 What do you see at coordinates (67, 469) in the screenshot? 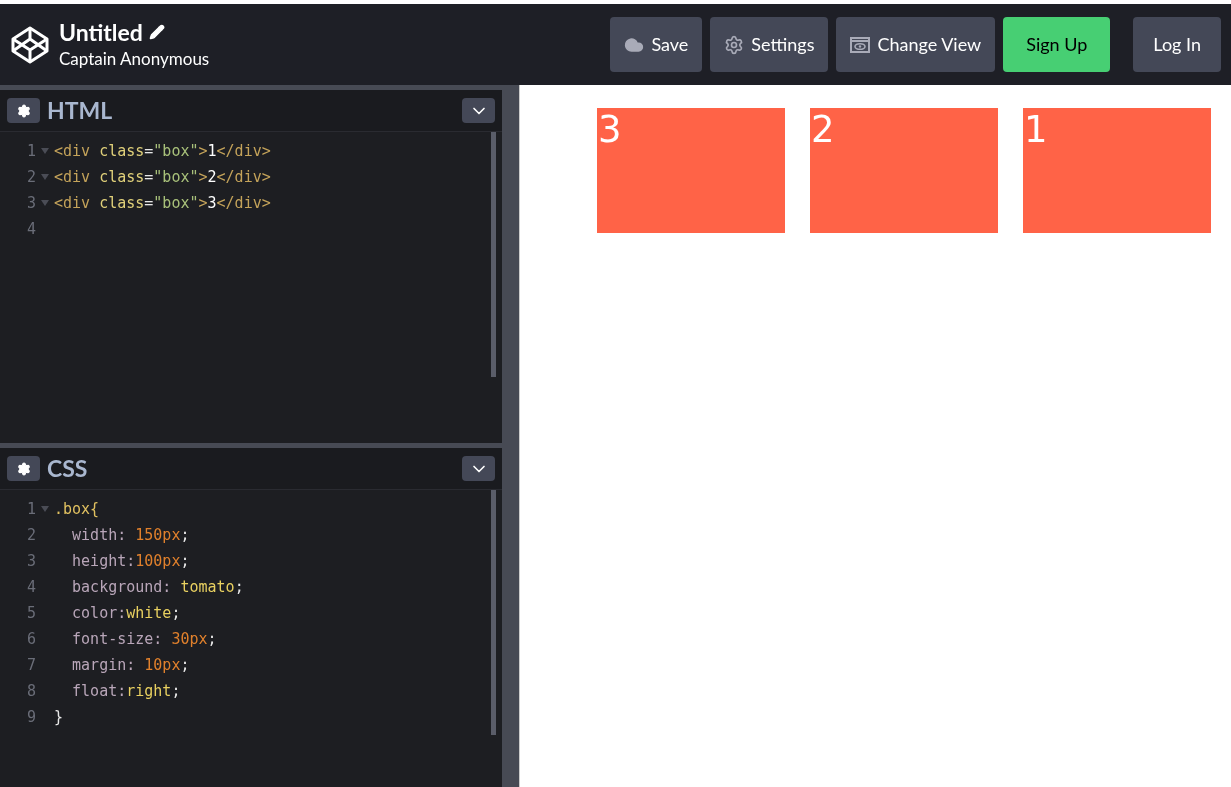
I see `editor-title: CSS` at bounding box center [67, 469].